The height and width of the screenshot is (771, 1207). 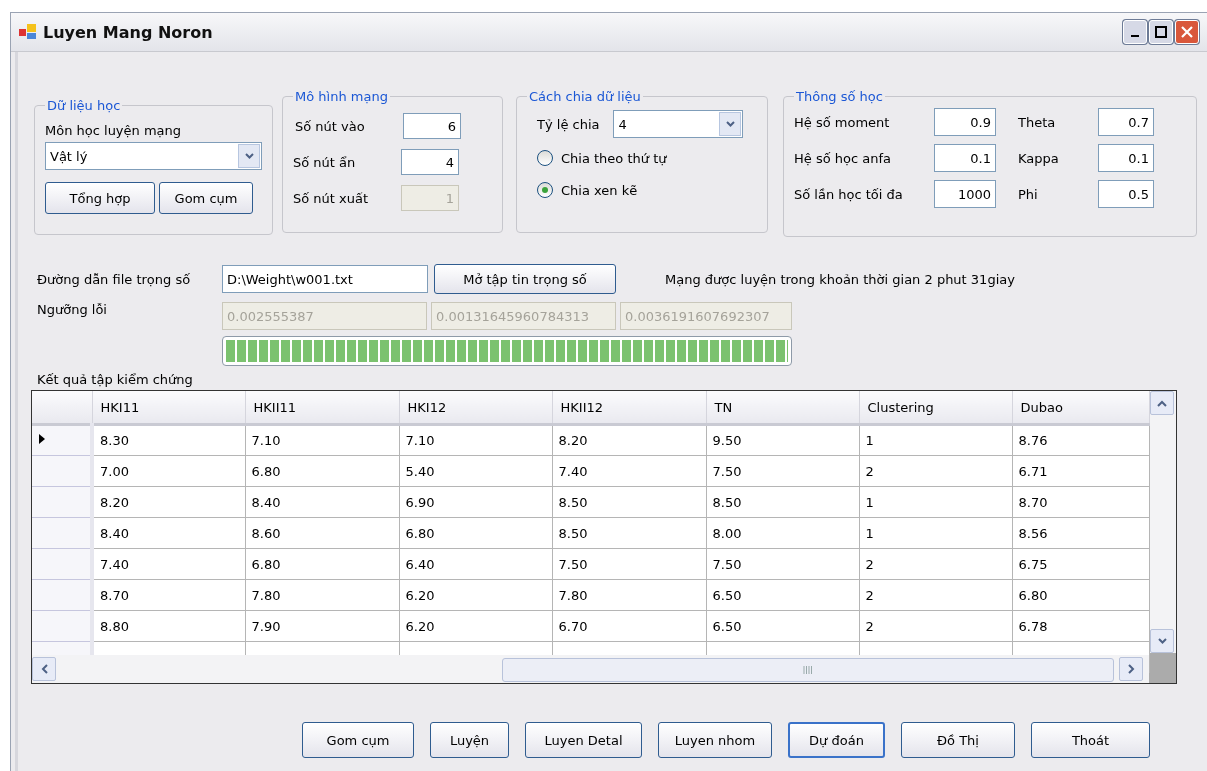 I want to click on column-header: HKI11, so click(x=168, y=408).